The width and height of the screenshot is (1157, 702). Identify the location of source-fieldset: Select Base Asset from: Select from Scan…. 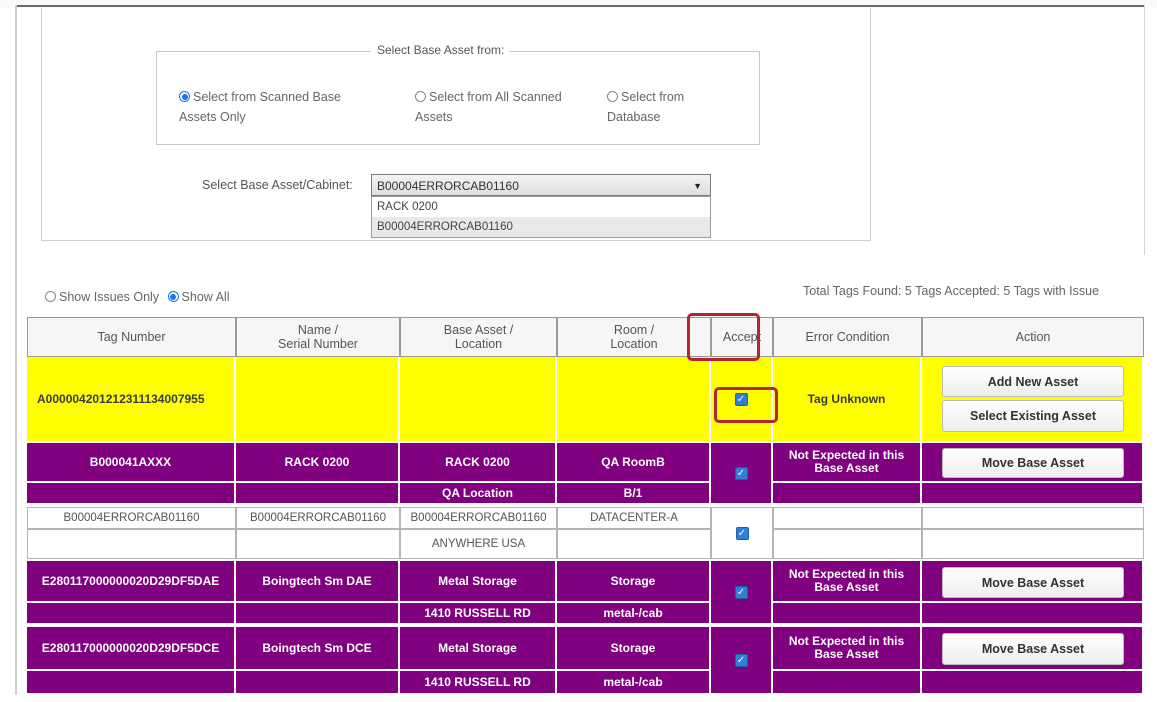
(458, 94).